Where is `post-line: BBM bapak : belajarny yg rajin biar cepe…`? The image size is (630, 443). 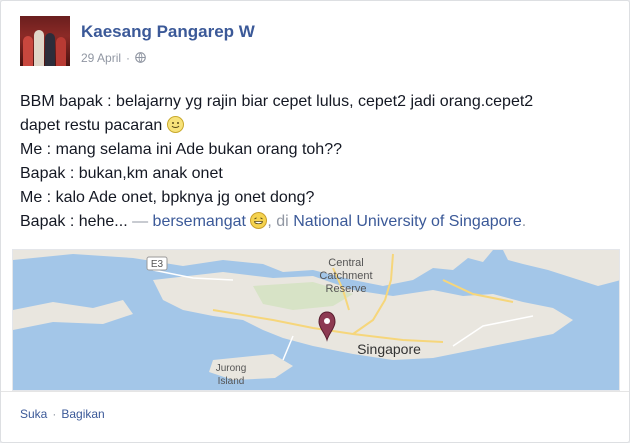
post-line: BBM bapak : belajarny yg rajin biar cepe… is located at coordinates (277, 101).